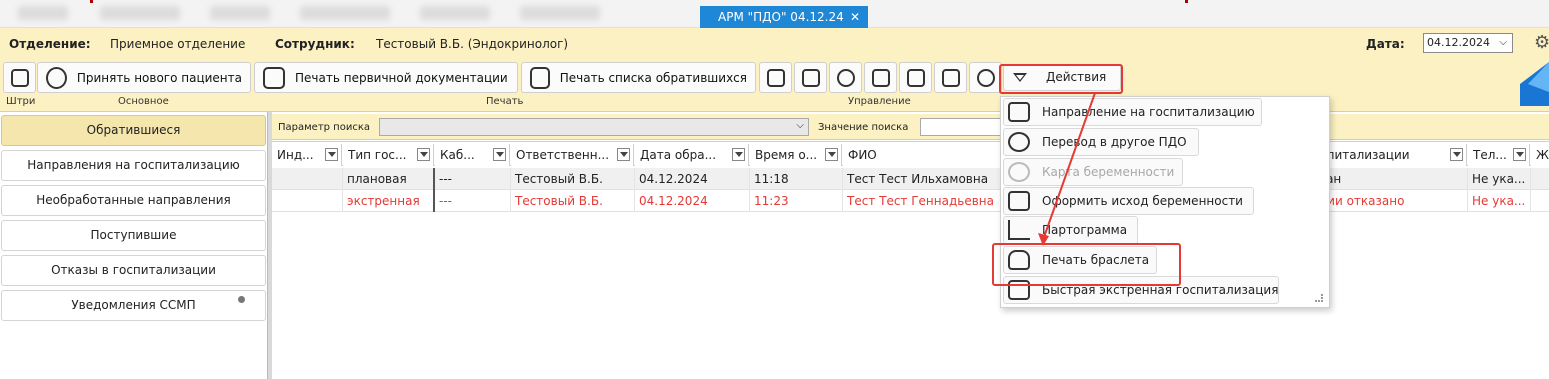 This screenshot has width=1549, height=379. What do you see at coordinates (307, 179) in the screenshot?
I see `cell-index` at bounding box center [307, 179].